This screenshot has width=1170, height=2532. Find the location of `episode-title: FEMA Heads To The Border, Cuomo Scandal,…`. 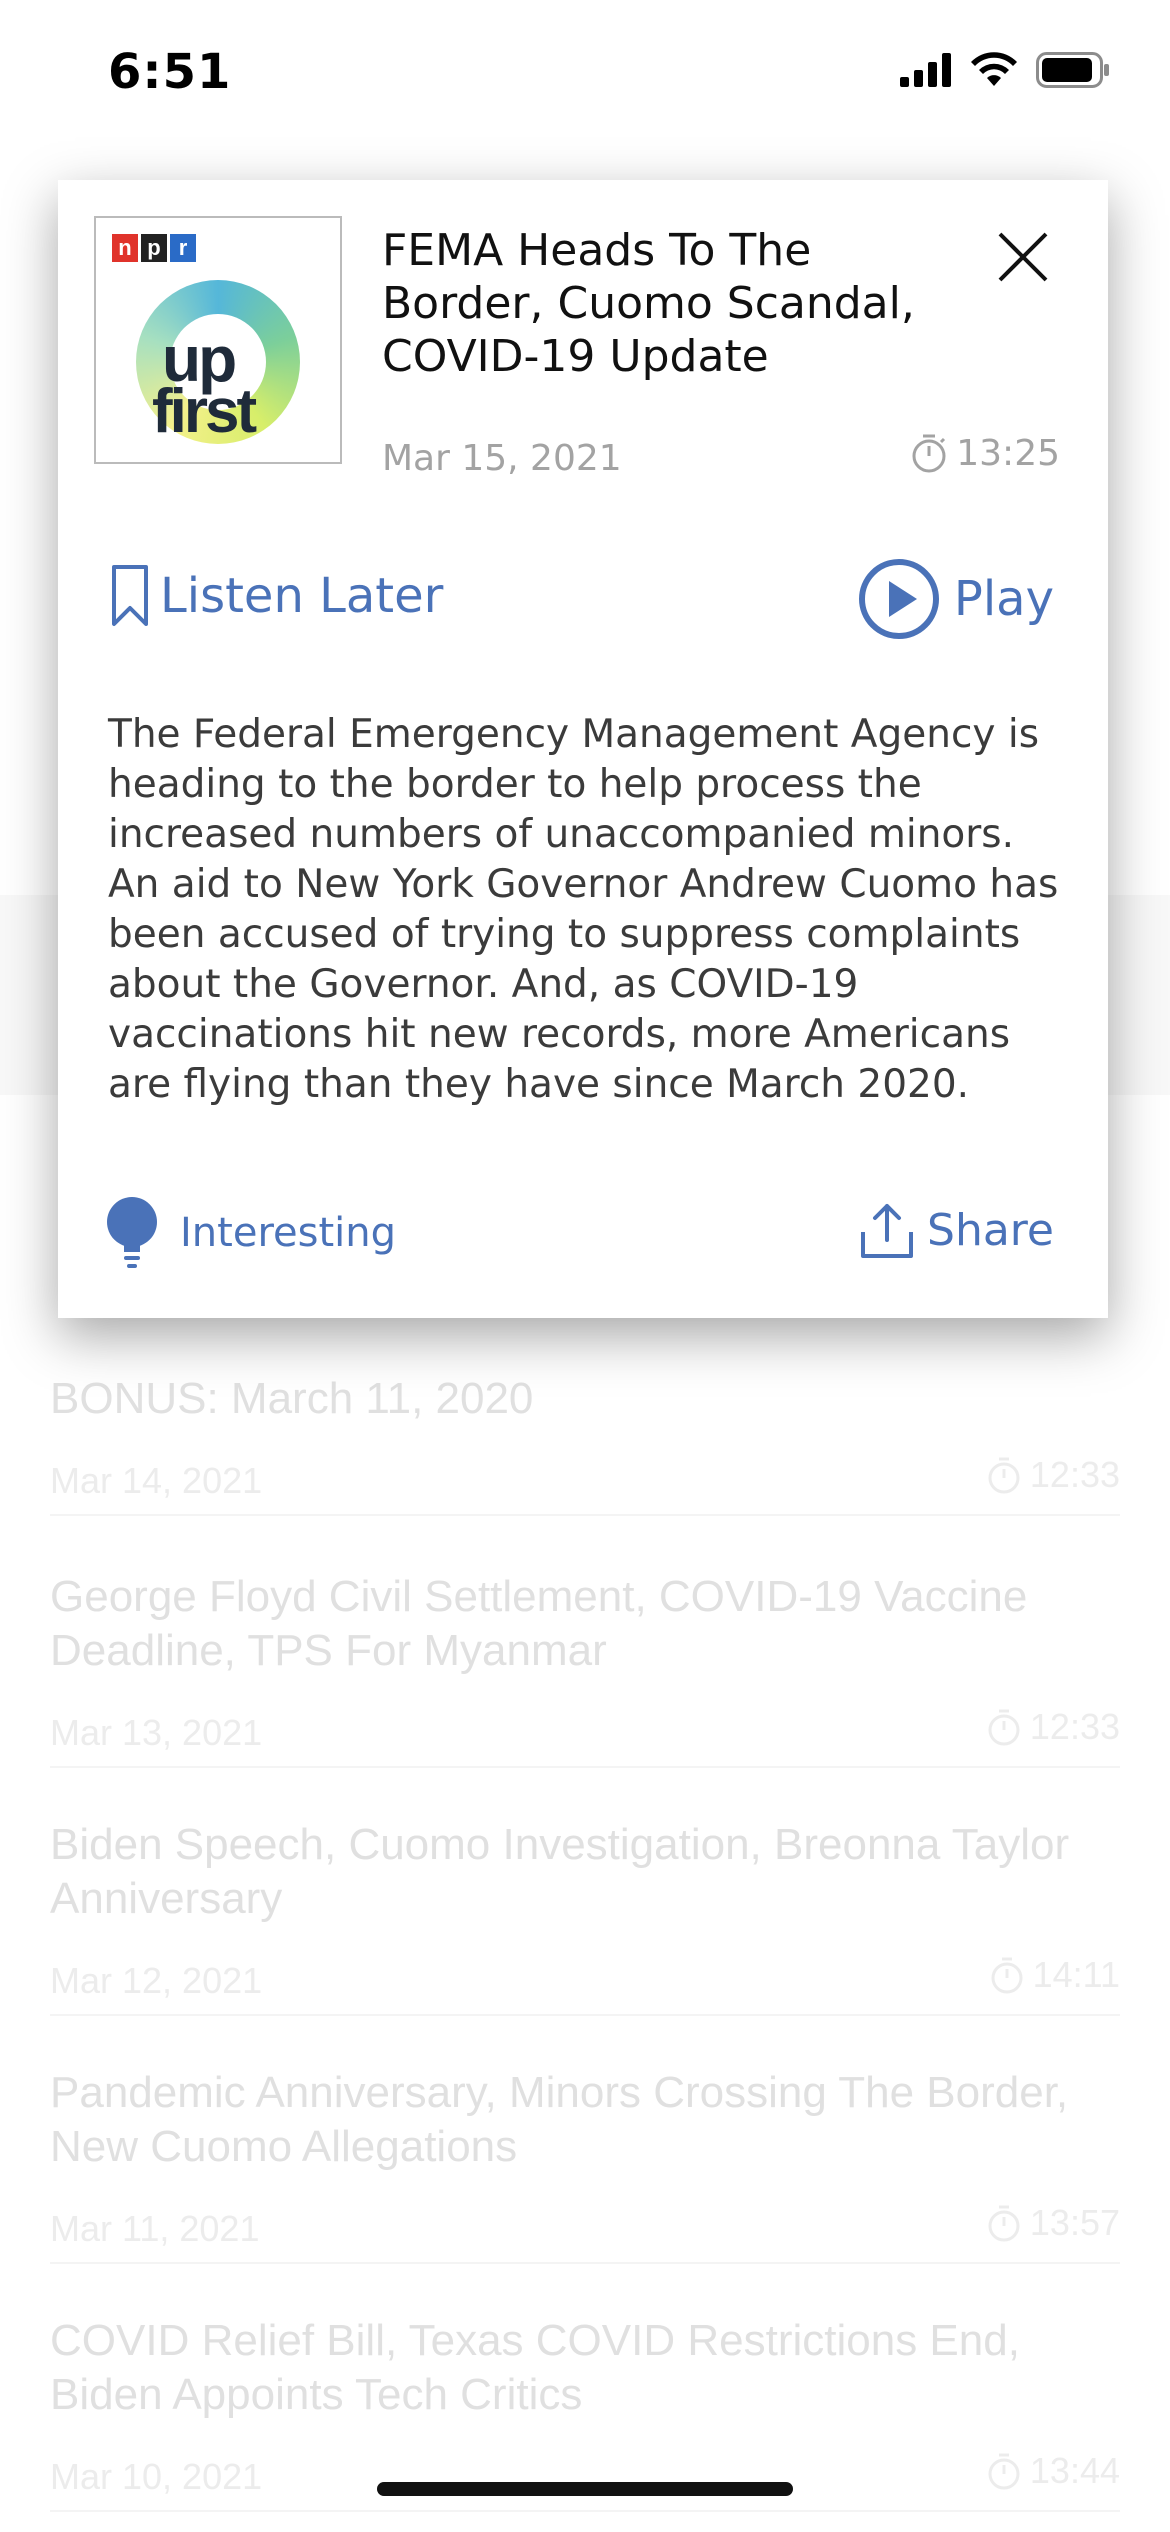

episode-title: FEMA Heads To The Border, Cuomo Scandal,… is located at coordinates (648, 303).